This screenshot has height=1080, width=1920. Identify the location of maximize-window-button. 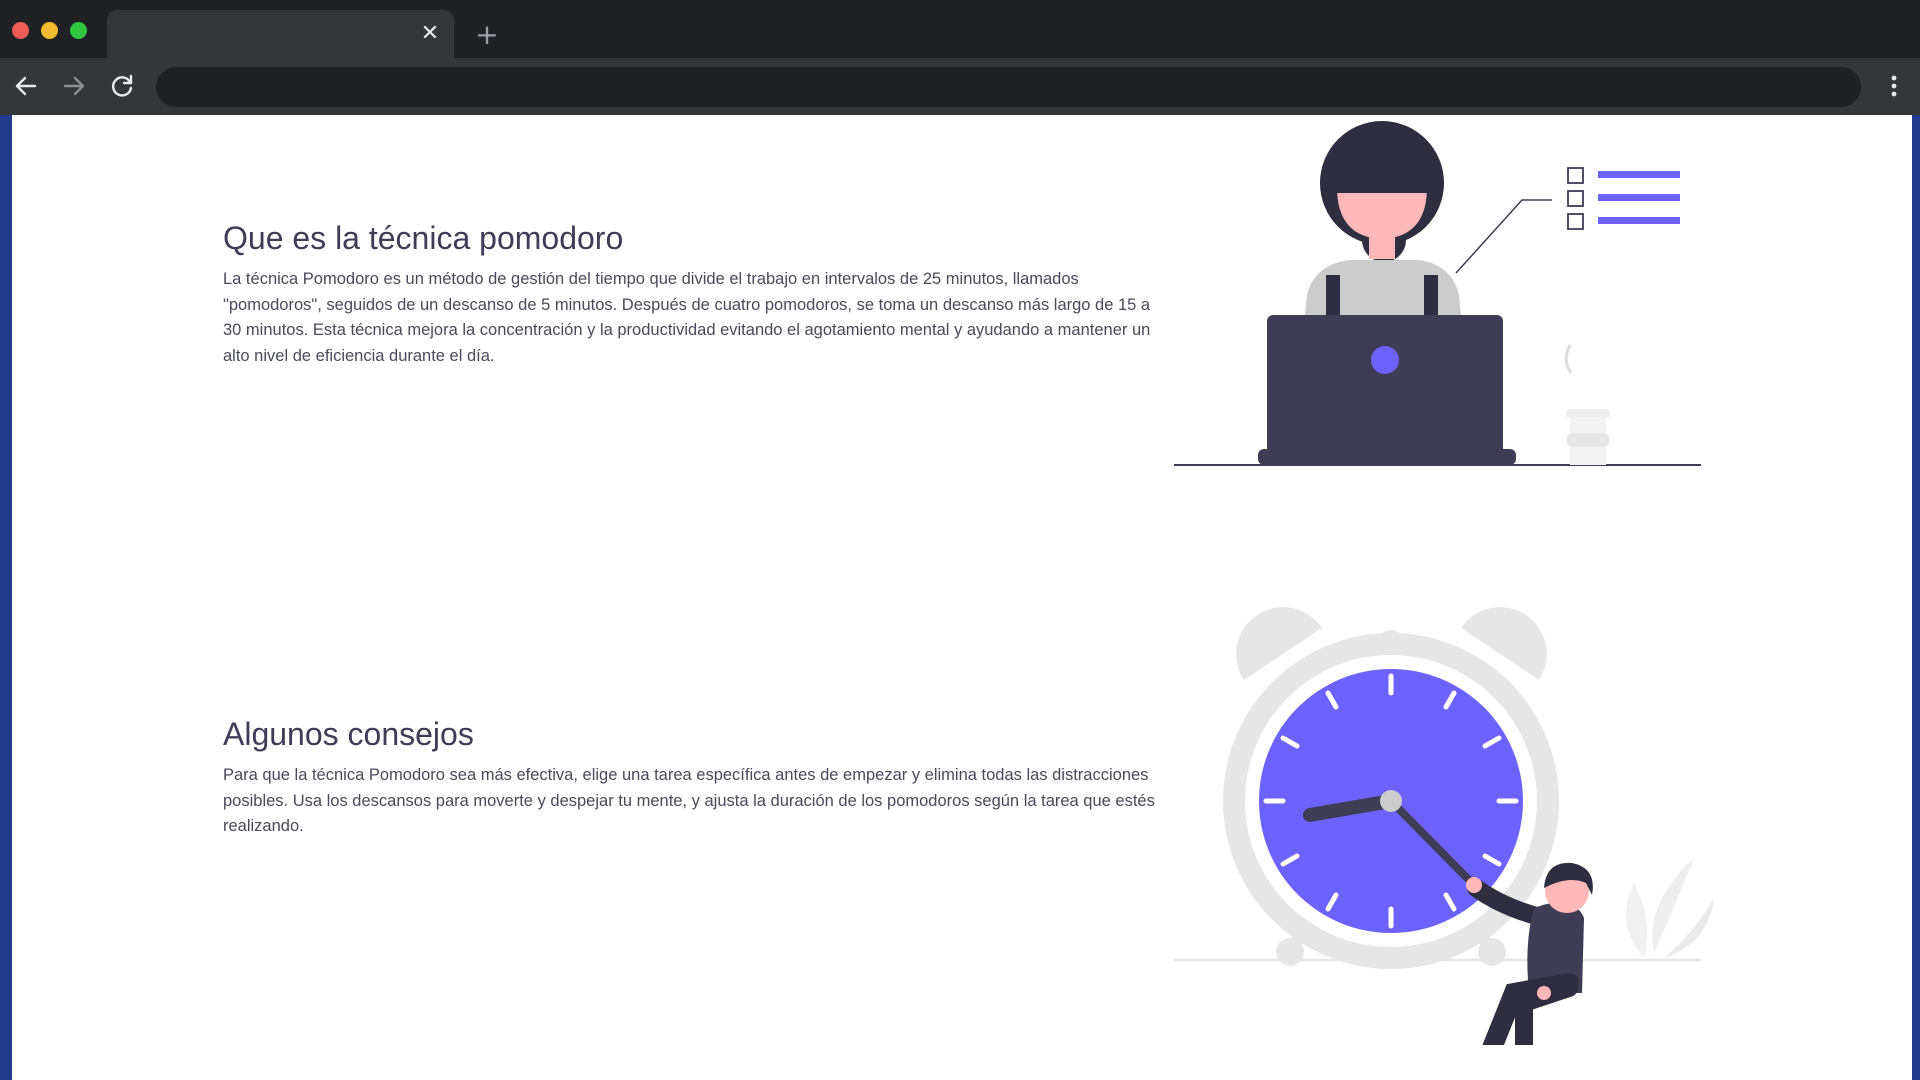
(78, 30).